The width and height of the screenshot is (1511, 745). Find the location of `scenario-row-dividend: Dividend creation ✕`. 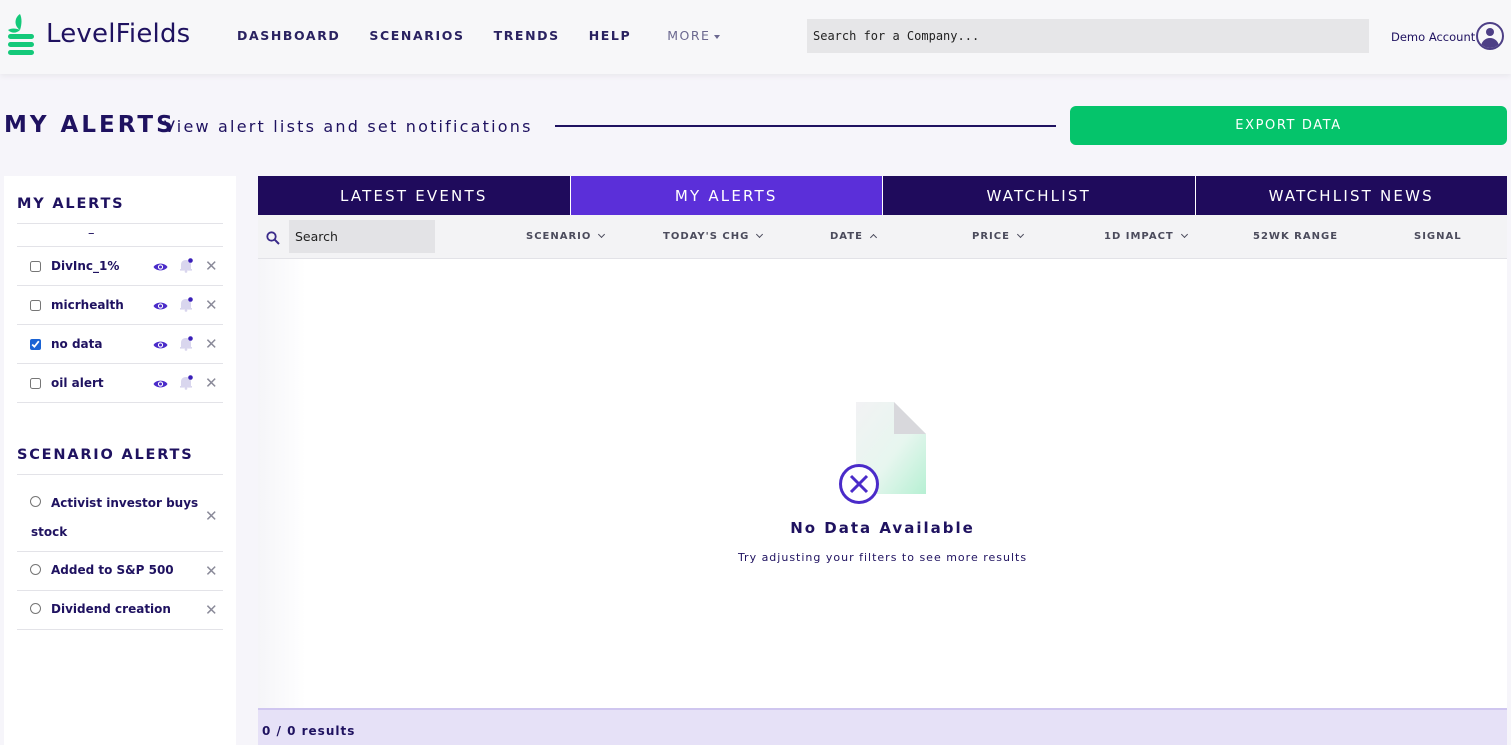

scenario-row-dividend: Dividend creation ✕ is located at coordinates (120, 610).